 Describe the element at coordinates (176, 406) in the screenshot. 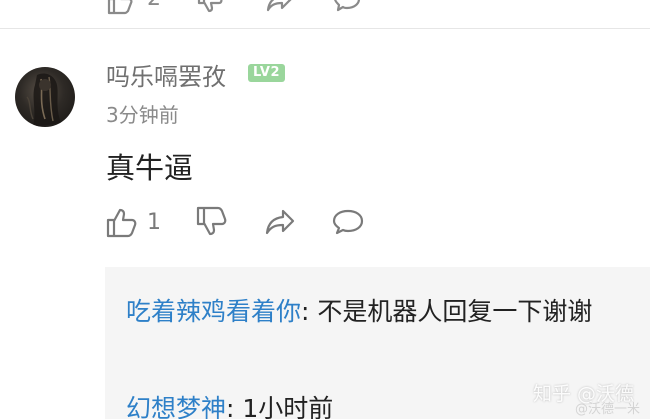

I see `reply-user: 幻想梦神` at that location.